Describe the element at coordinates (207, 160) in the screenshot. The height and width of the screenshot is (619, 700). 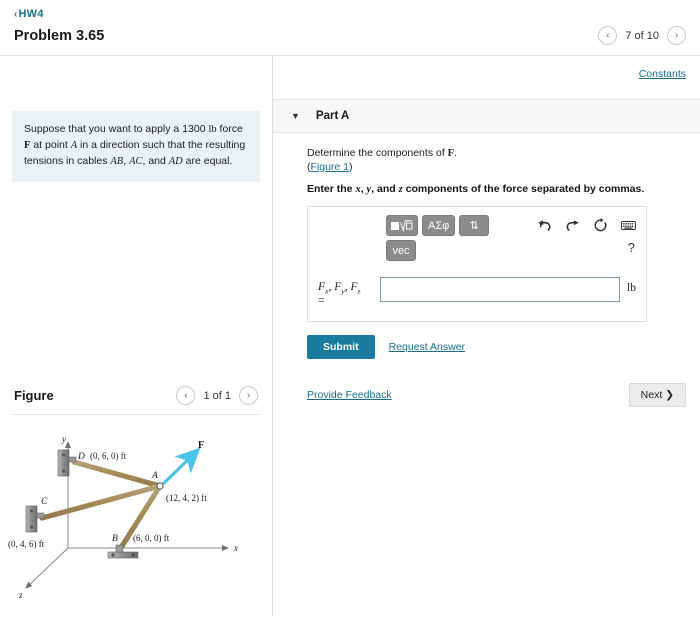
I see `problem-text-5: are equal.` at that location.